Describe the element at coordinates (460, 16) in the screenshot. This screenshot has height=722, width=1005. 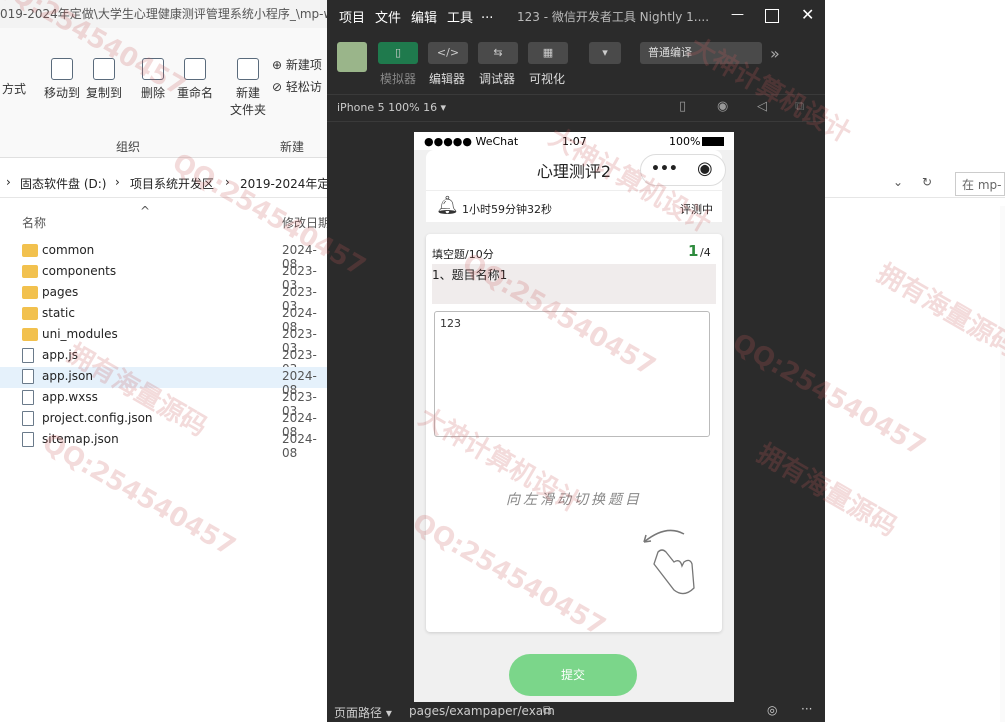
I see `menu-tools: 工具` at that location.